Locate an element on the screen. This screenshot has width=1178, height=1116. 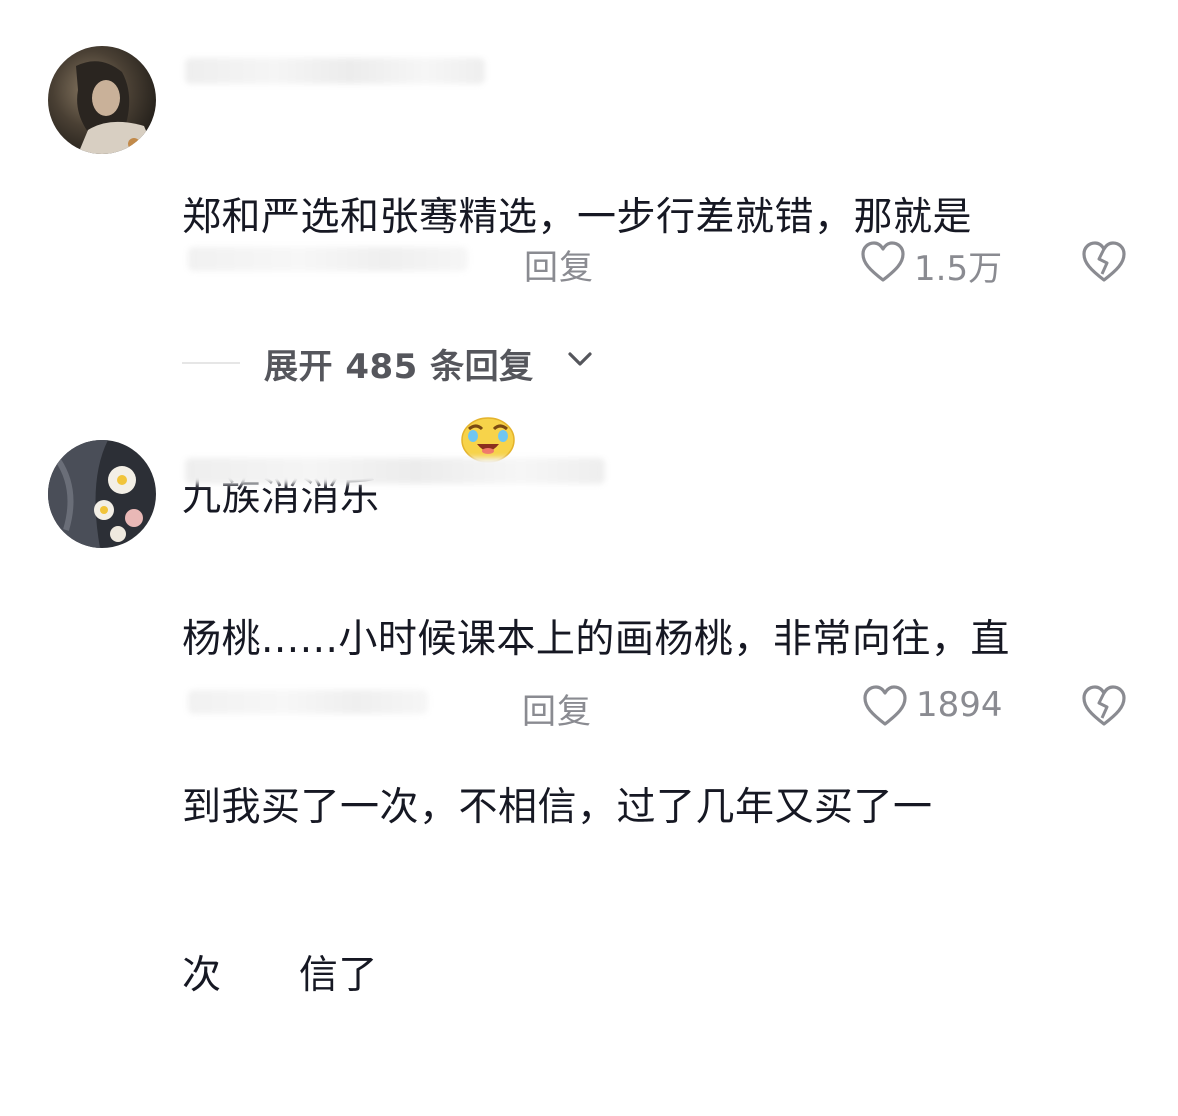
expand-replies-button: 展开 485 条回复 is located at coordinates (482, 362).